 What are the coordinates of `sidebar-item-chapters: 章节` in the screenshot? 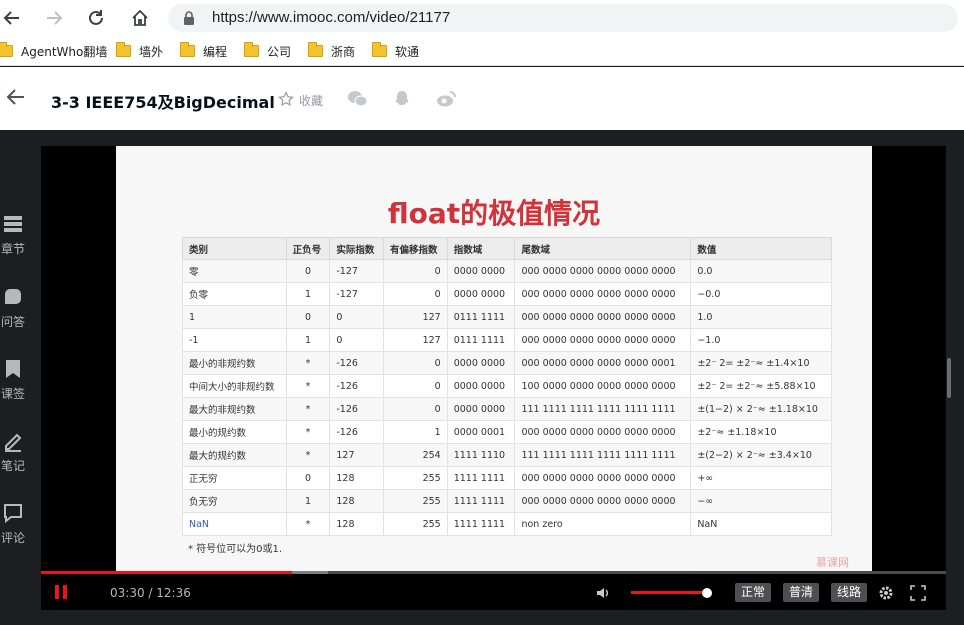 It's located at (13, 235).